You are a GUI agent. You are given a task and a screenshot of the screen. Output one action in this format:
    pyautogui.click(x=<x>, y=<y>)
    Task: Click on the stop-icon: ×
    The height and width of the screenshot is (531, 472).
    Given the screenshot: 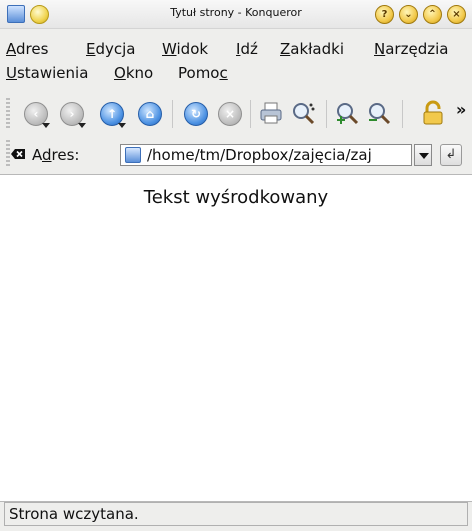 What is the action you would take?
    pyautogui.click(x=230, y=114)
    